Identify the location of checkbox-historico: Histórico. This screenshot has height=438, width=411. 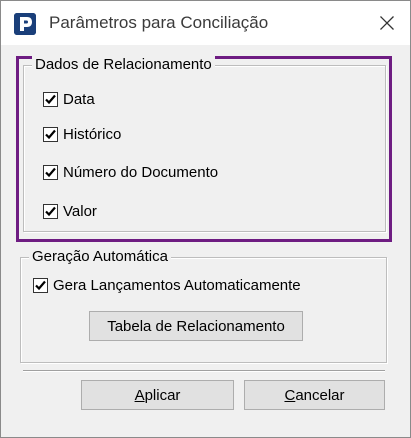
(82, 134).